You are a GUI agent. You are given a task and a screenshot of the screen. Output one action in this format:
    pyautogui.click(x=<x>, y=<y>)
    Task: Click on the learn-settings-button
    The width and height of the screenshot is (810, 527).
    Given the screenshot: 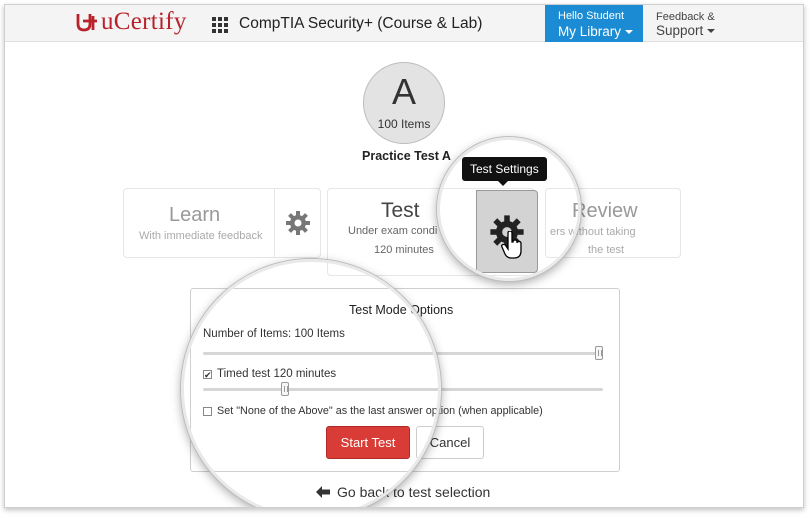 What is the action you would take?
    pyautogui.click(x=297, y=223)
    